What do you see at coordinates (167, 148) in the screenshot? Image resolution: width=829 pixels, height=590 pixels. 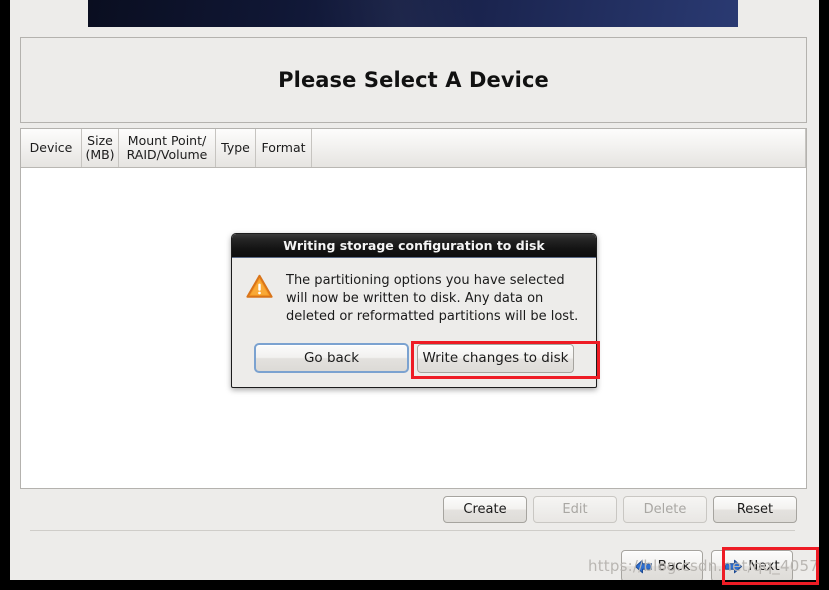 I see `column-header-mount-point: Mount Point/ RAID/Volume` at bounding box center [167, 148].